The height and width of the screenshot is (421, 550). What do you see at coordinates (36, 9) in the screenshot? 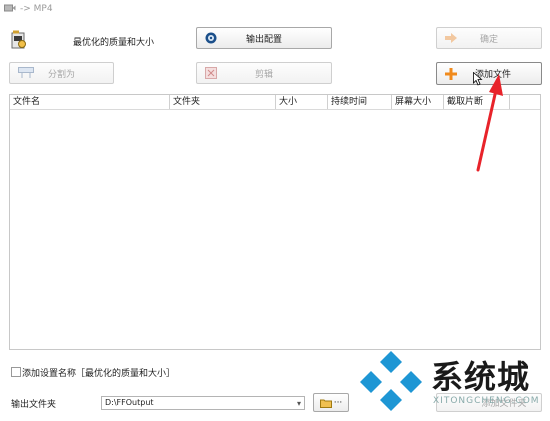
I see `window-title: -> MP4` at bounding box center [36, 9].